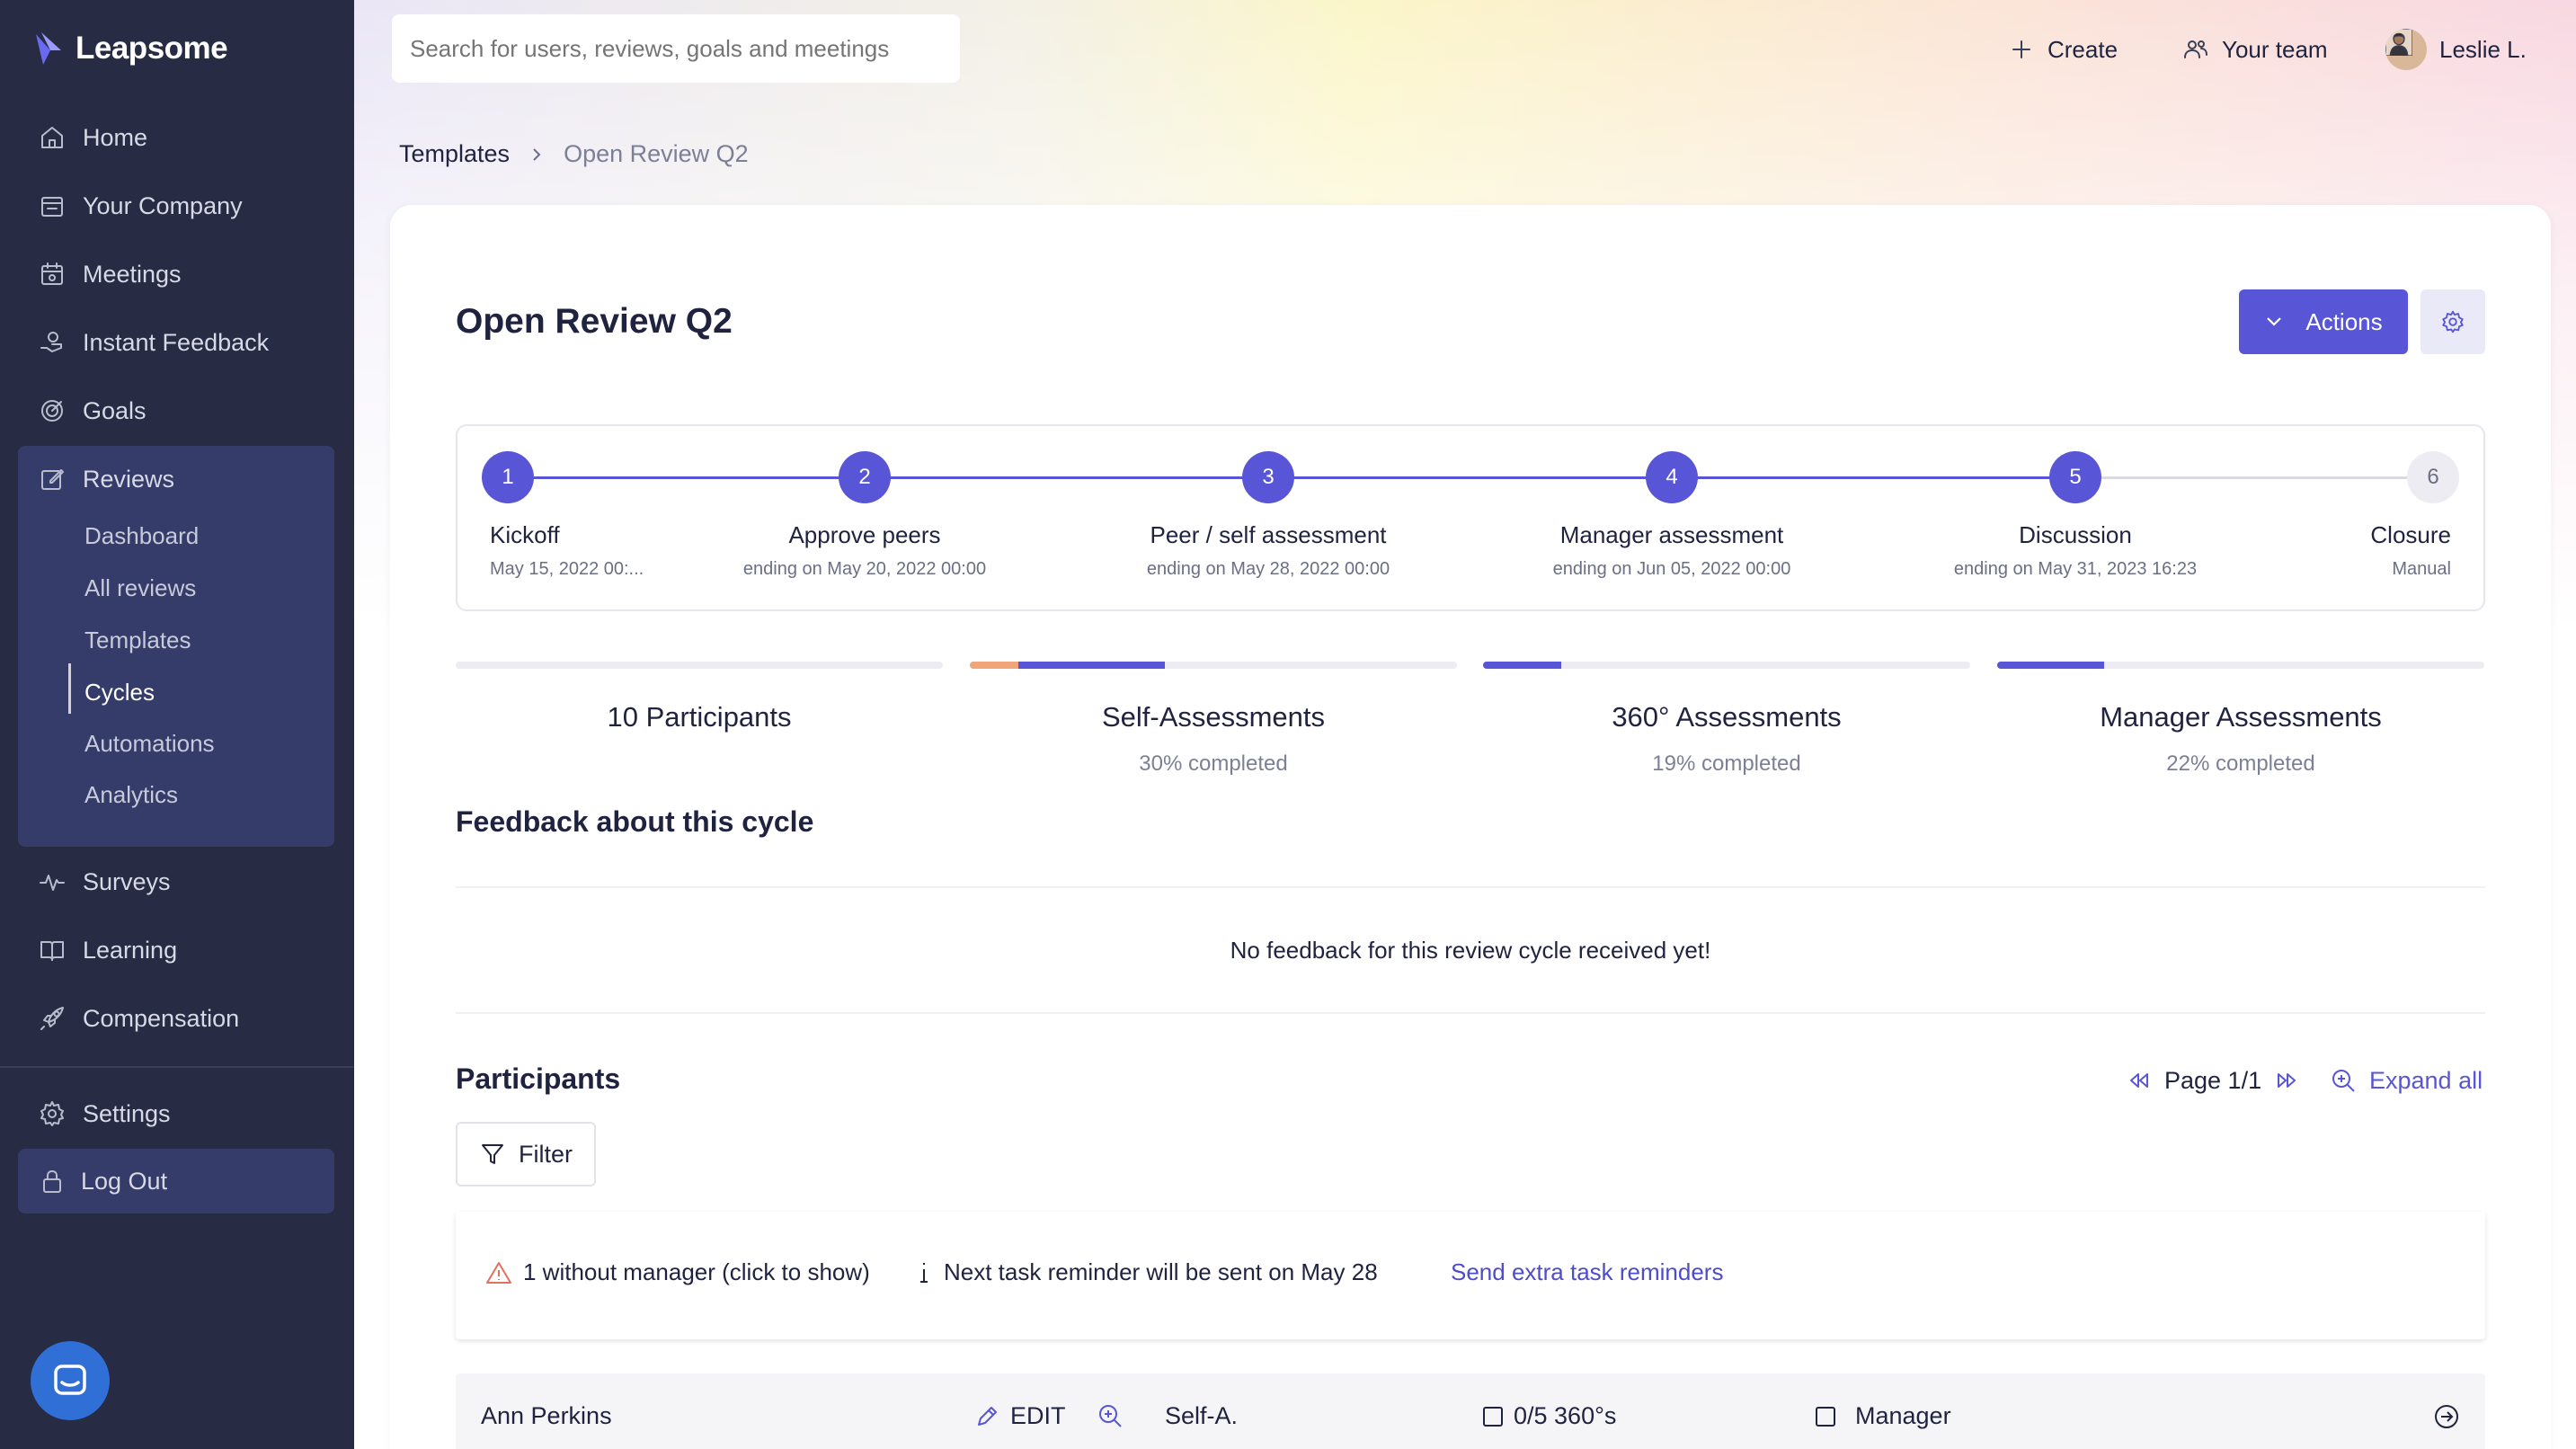  Describe the element at coordinates (1201, 1416) in the screenshot. I see `self-assessment-status: Self-A.` at that location.